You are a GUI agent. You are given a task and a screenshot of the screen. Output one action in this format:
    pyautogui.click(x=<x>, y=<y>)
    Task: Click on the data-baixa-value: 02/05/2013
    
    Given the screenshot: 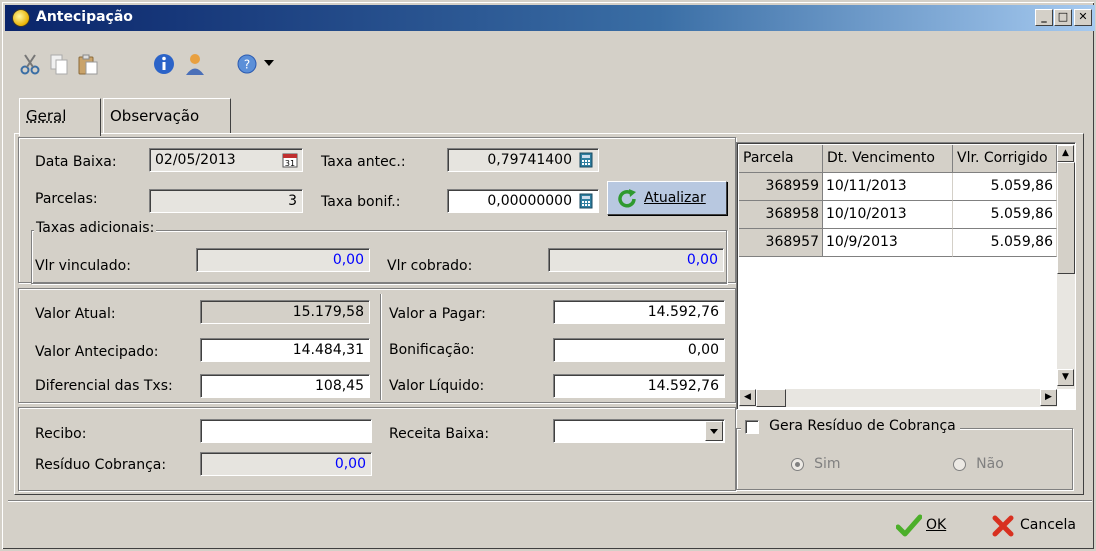 What is the action you would take?
    pyautogui.click(x=195, y=160)
    